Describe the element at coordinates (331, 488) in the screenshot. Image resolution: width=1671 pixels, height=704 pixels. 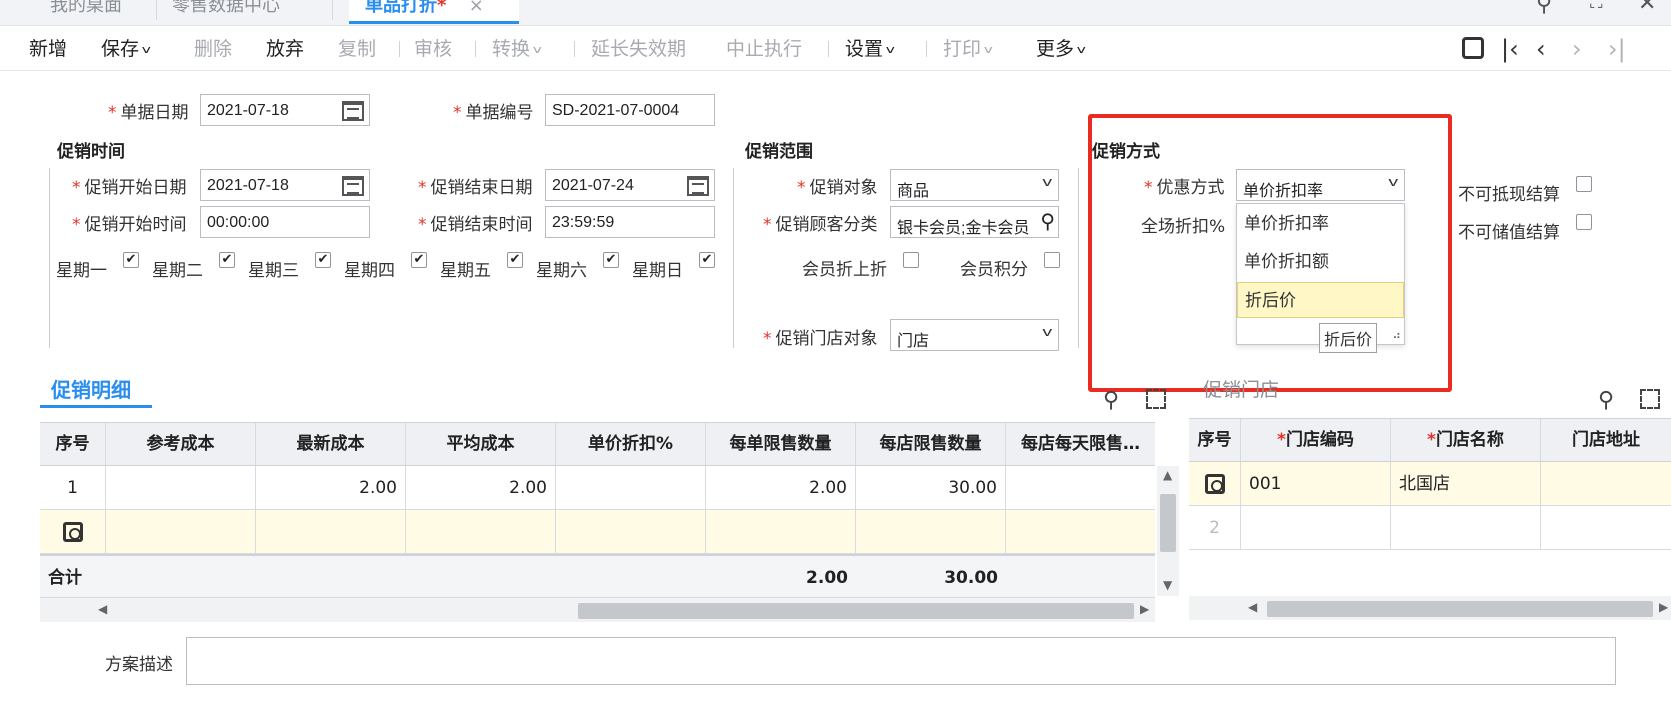
I see `latest-cost-cell: 2.00` at that location.